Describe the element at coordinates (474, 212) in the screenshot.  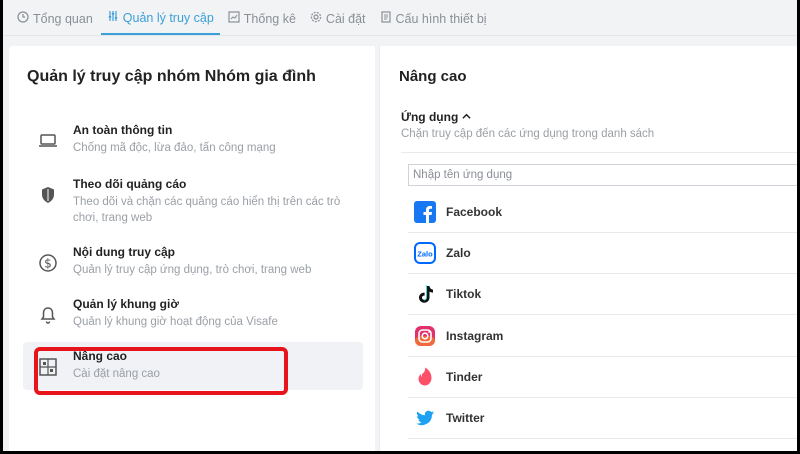
I see `app-name: Facebook` at that location.